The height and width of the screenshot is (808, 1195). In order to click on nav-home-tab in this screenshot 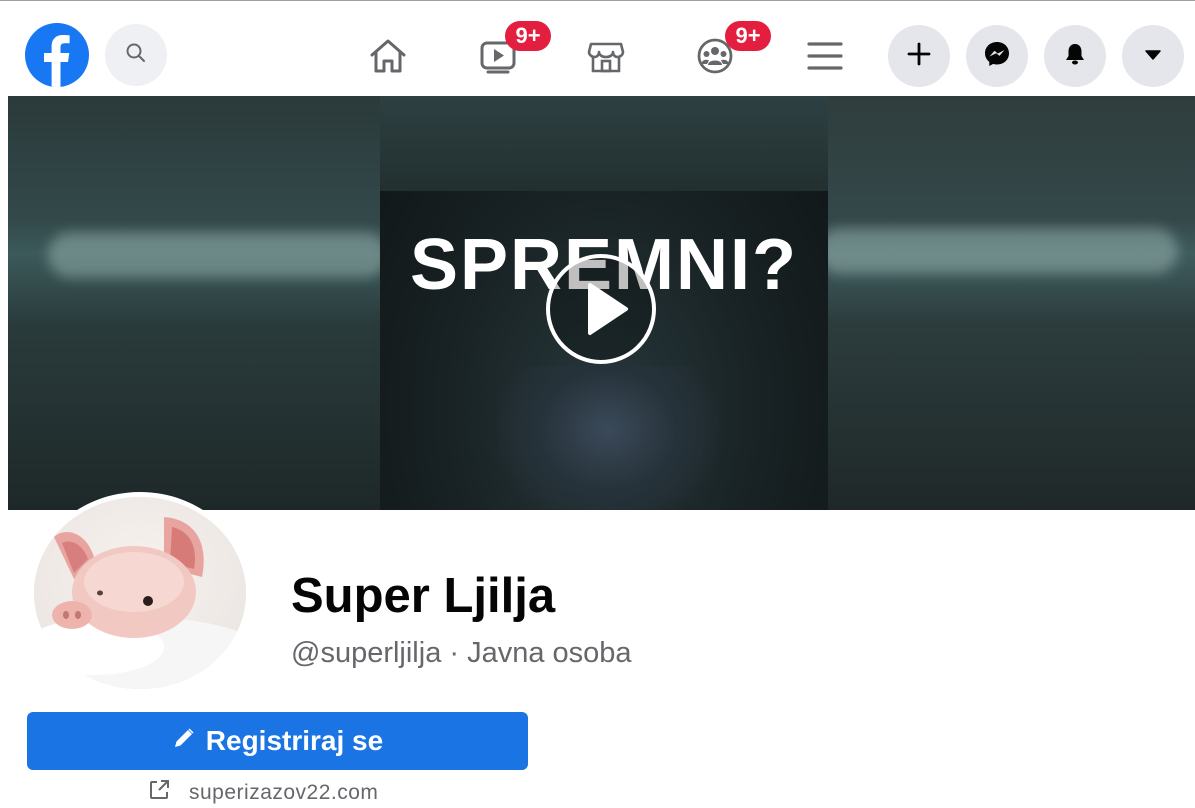, I will do `click(388, 58)`.